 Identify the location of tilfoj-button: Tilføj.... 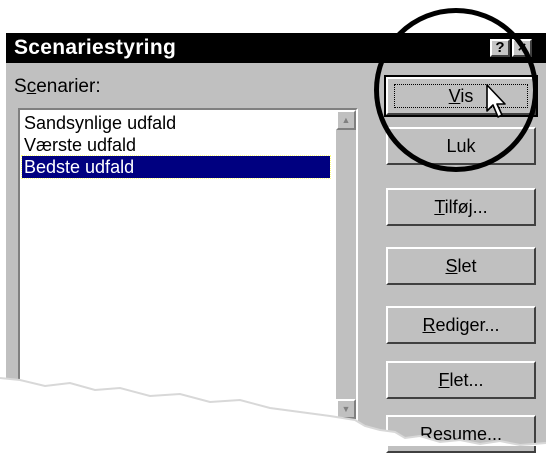
(461, 207).